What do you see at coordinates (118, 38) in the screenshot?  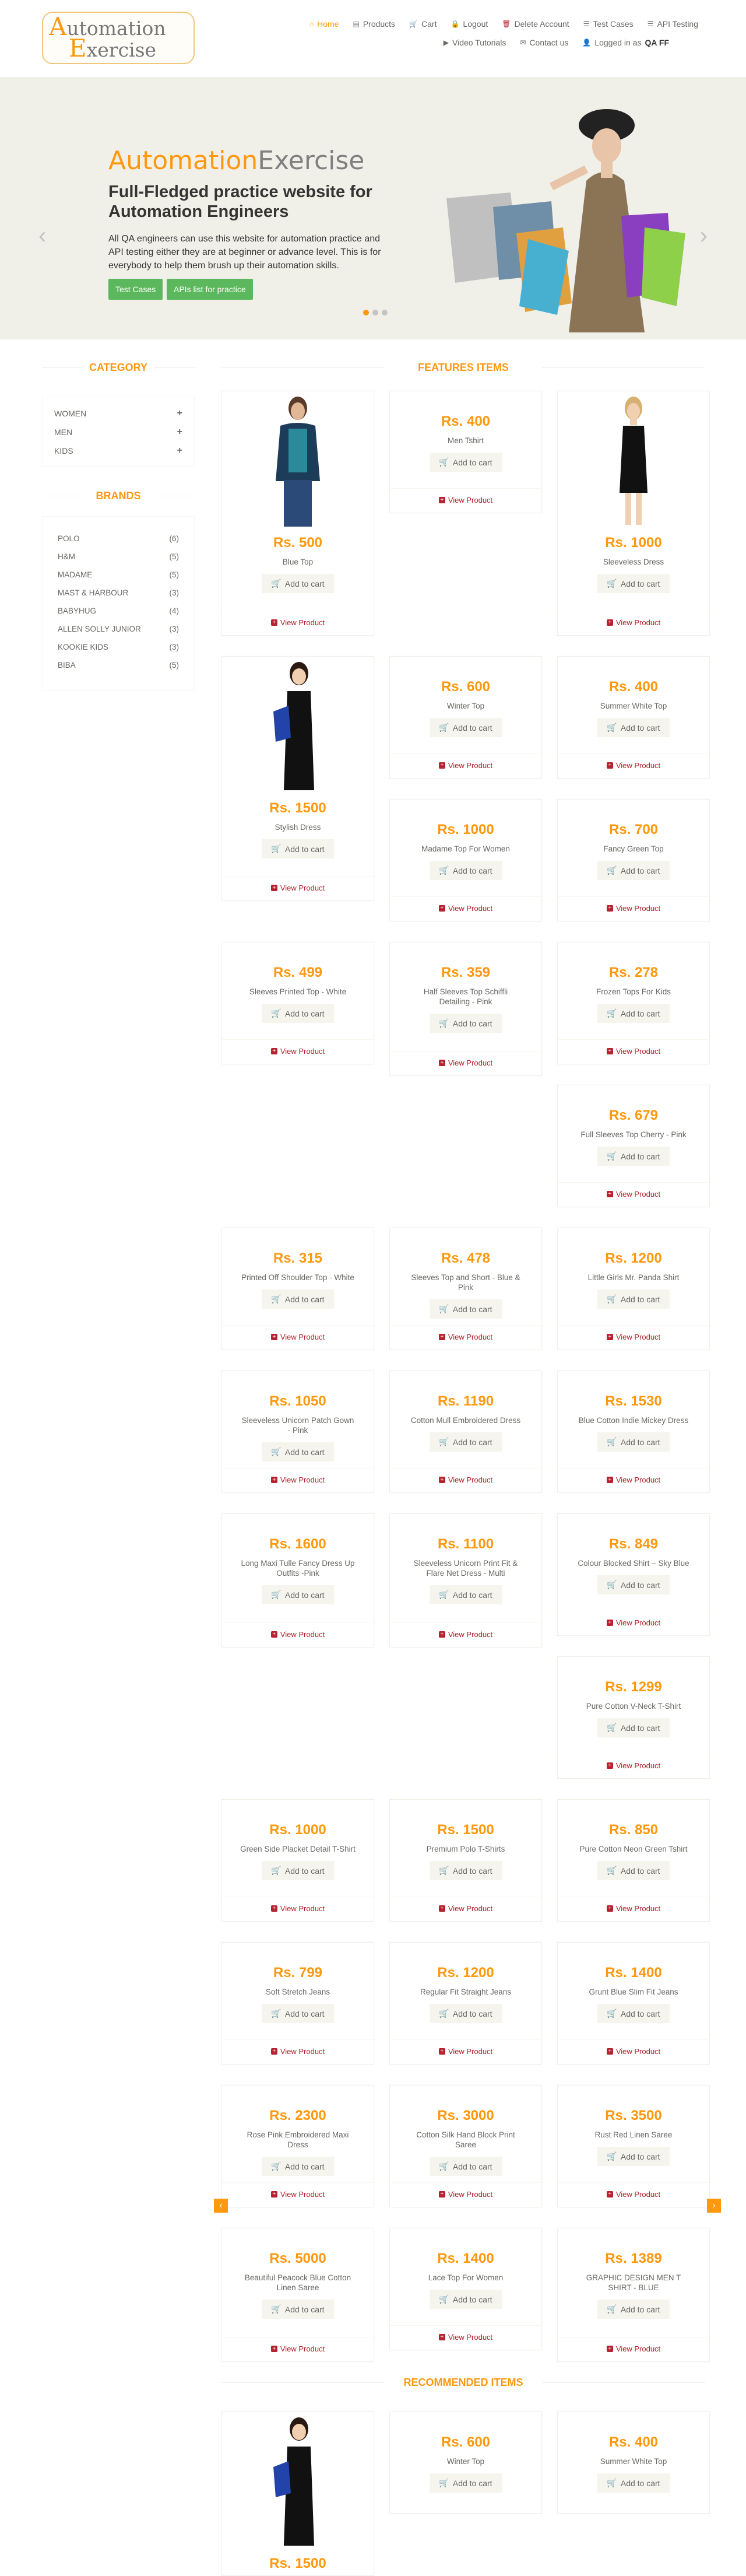 I see `site-logo: Automation Exercise` at bounding box center [118, 38].